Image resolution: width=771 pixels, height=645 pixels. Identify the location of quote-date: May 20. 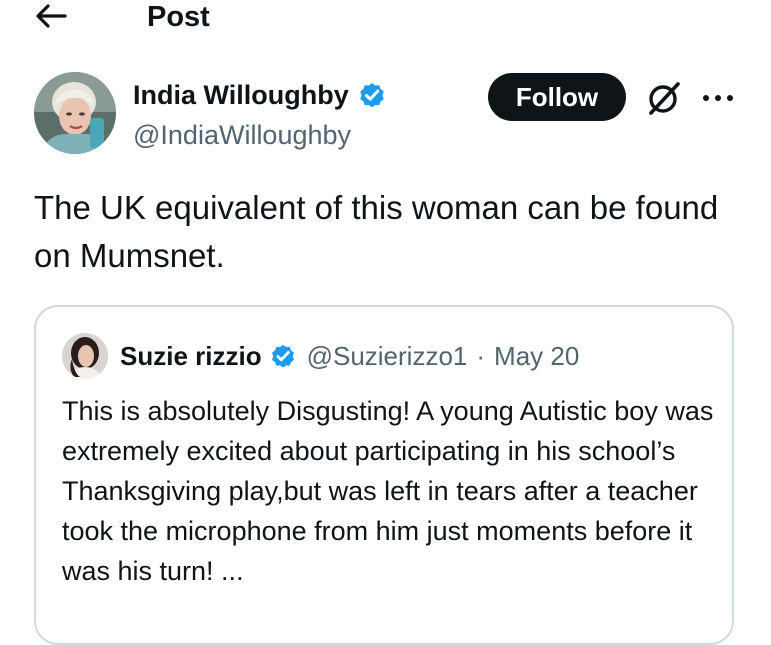
(536, 356).